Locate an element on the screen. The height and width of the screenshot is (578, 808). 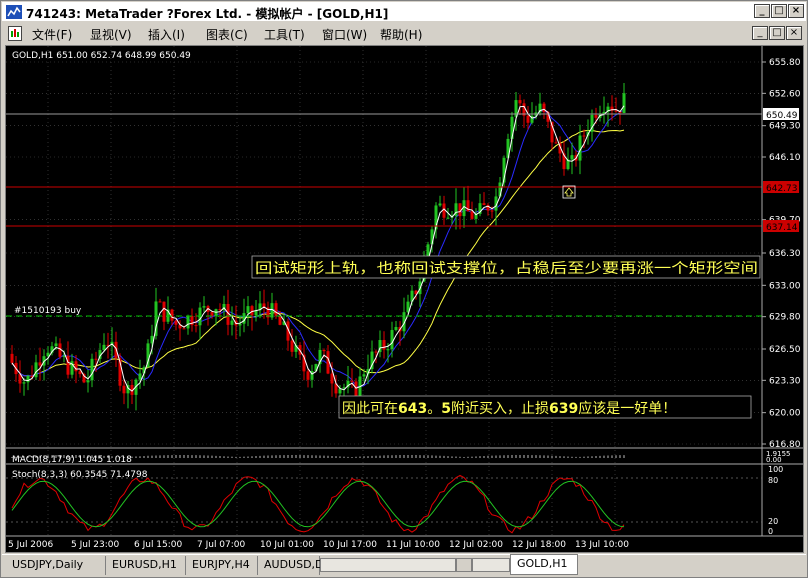
annotation-bottom-entry-decimal: 5 is located at coordinates (446, 409).